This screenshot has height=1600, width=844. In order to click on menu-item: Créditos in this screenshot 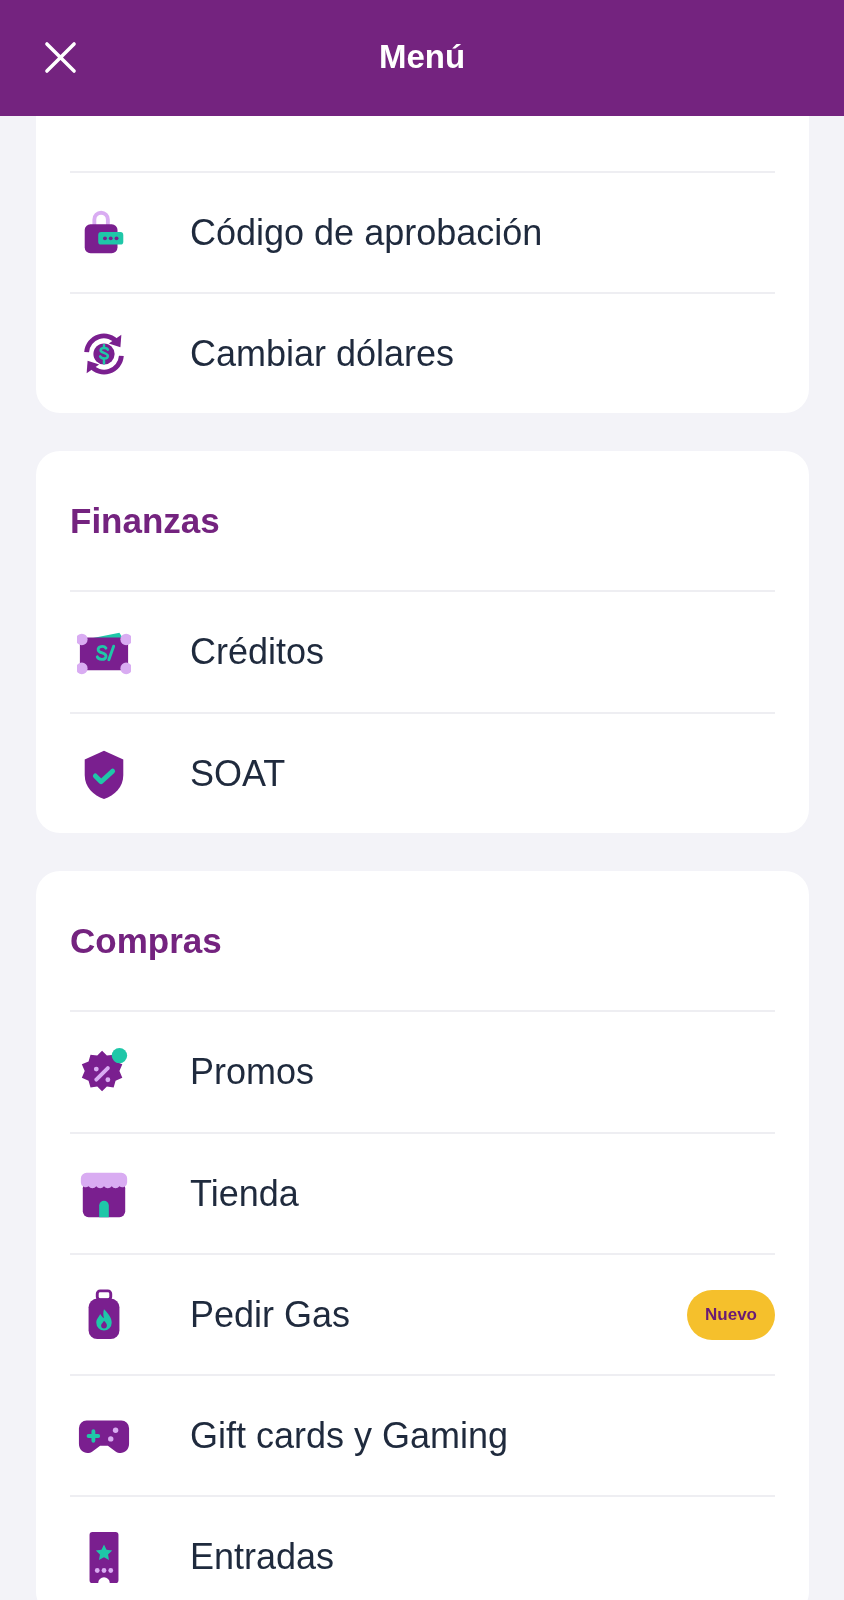, I will do `click(422, 652)`.